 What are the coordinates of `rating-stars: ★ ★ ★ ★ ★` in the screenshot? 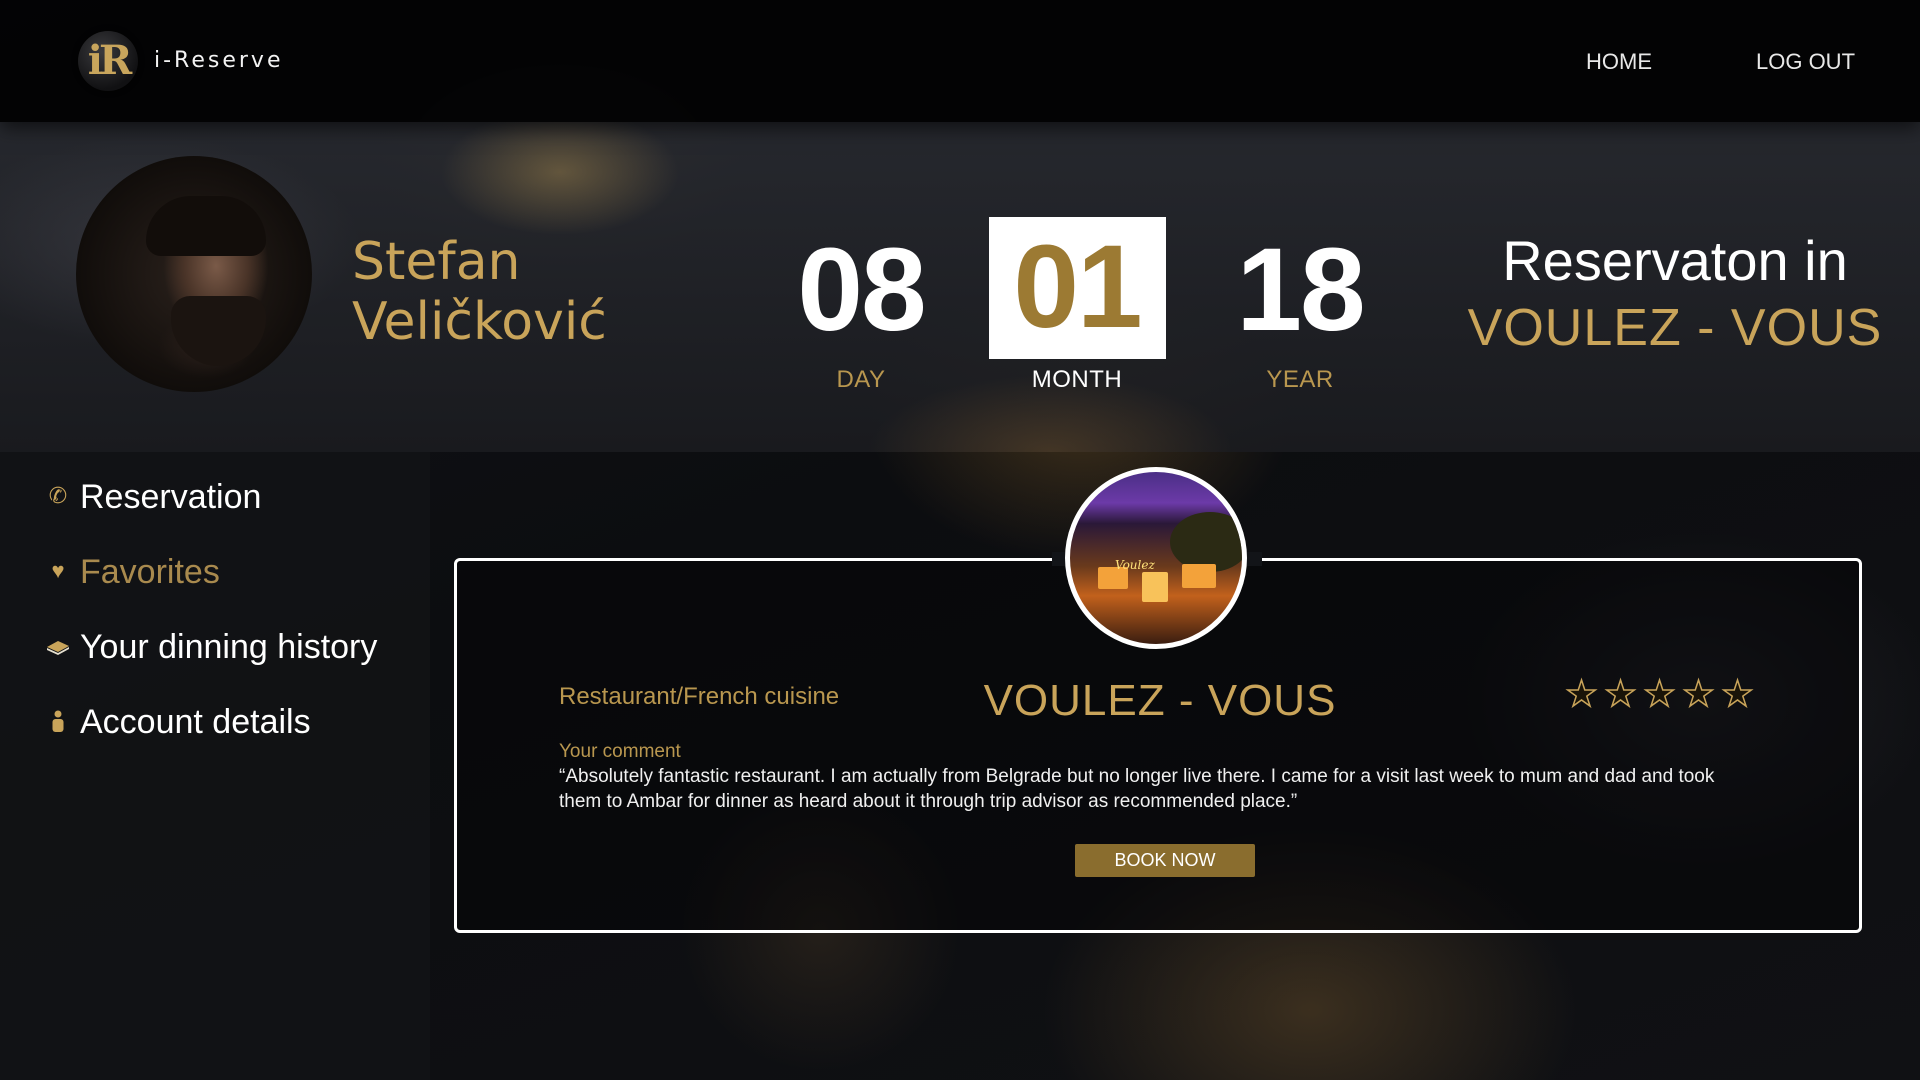 It's located at (1659, 694).